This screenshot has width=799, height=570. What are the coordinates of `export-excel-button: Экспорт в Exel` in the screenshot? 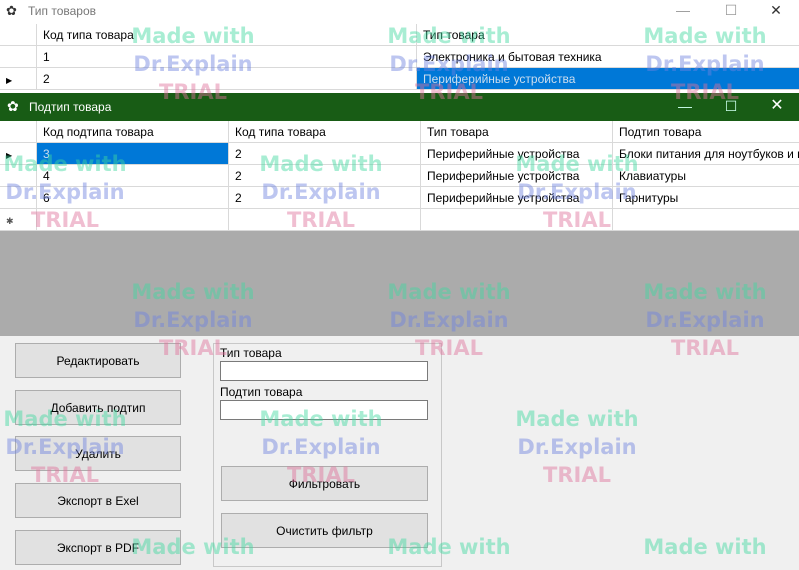 It's located at (98, 500).